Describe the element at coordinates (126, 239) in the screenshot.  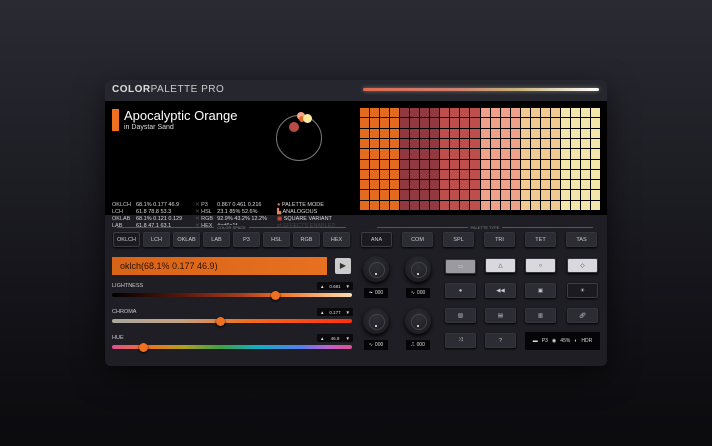
I see `color-space-oklch: OKLCH` at that location.